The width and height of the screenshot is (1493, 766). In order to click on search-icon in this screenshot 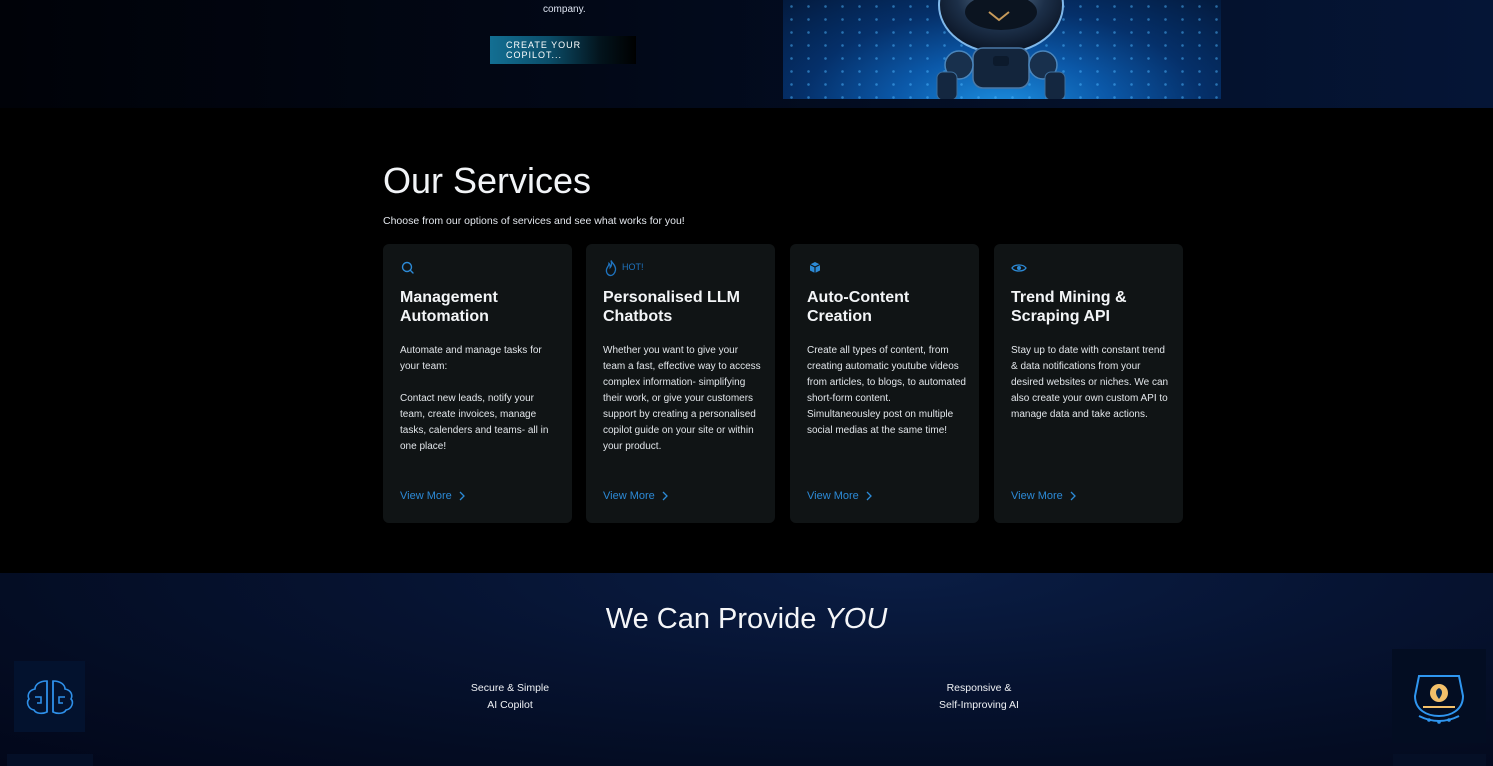, I will do `click(407, 267)`.